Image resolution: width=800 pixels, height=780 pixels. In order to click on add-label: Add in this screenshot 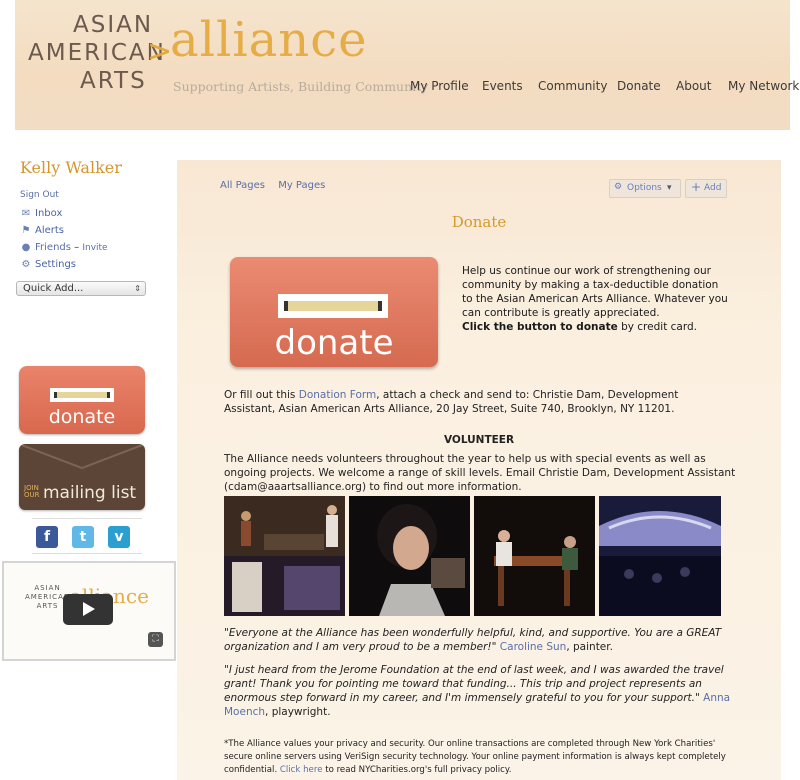, I will do `click(713, 188)`.